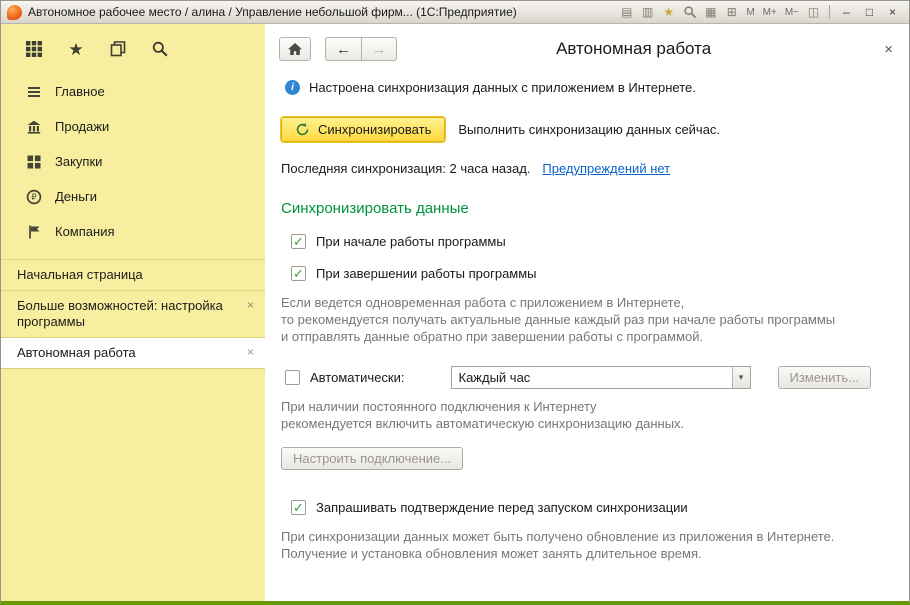 The height and width of the screenshot is (605, 910). What do you see at coordinates (34, 49) in the screenshot?
I see `sections-menu-icon` at bounding box center [34, 49].